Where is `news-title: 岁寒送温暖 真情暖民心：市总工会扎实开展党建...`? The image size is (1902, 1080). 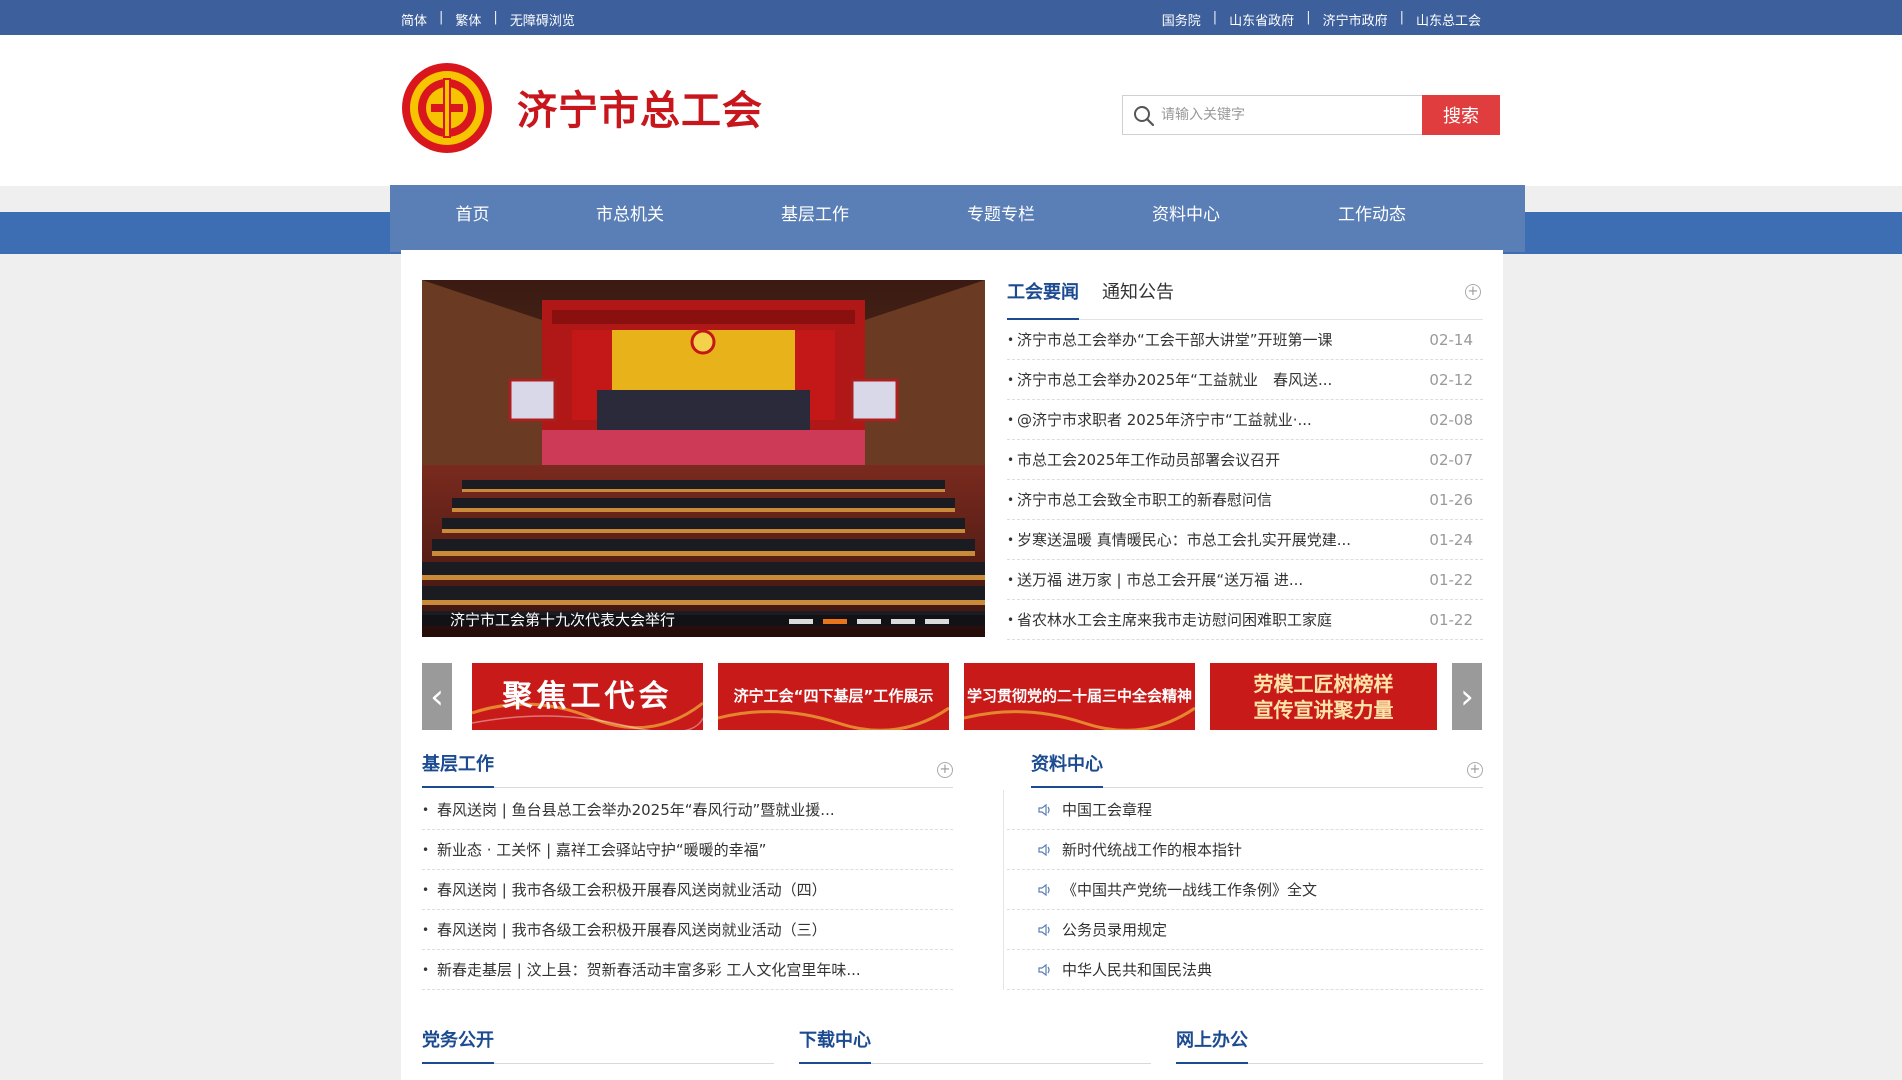
news-title: 岁寒送温暖 真情暖民心：市总工会扎实开展党建... is located at coordinates (1184, 540).